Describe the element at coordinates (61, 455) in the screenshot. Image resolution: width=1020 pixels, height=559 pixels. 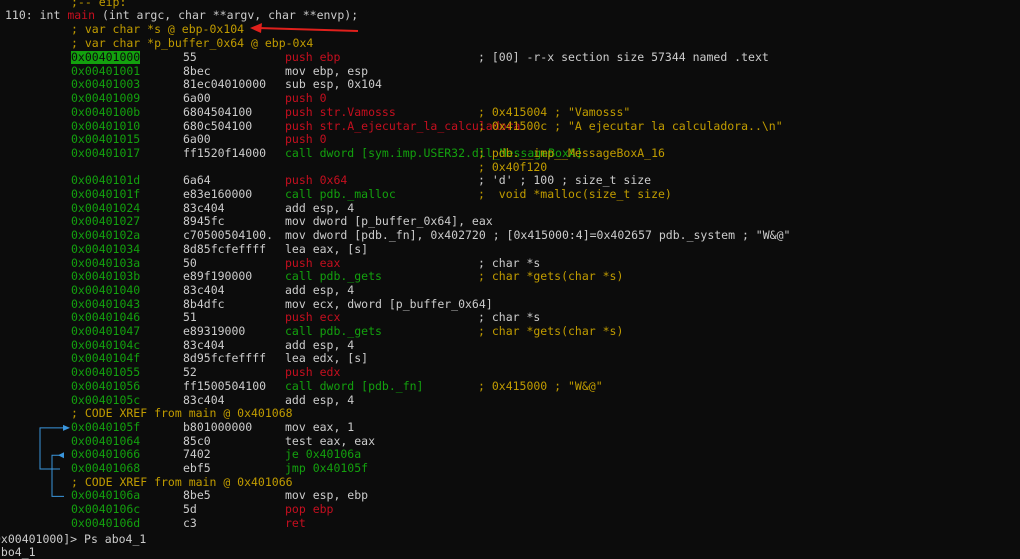
I see `jump-arrowhead-exit` at that location.